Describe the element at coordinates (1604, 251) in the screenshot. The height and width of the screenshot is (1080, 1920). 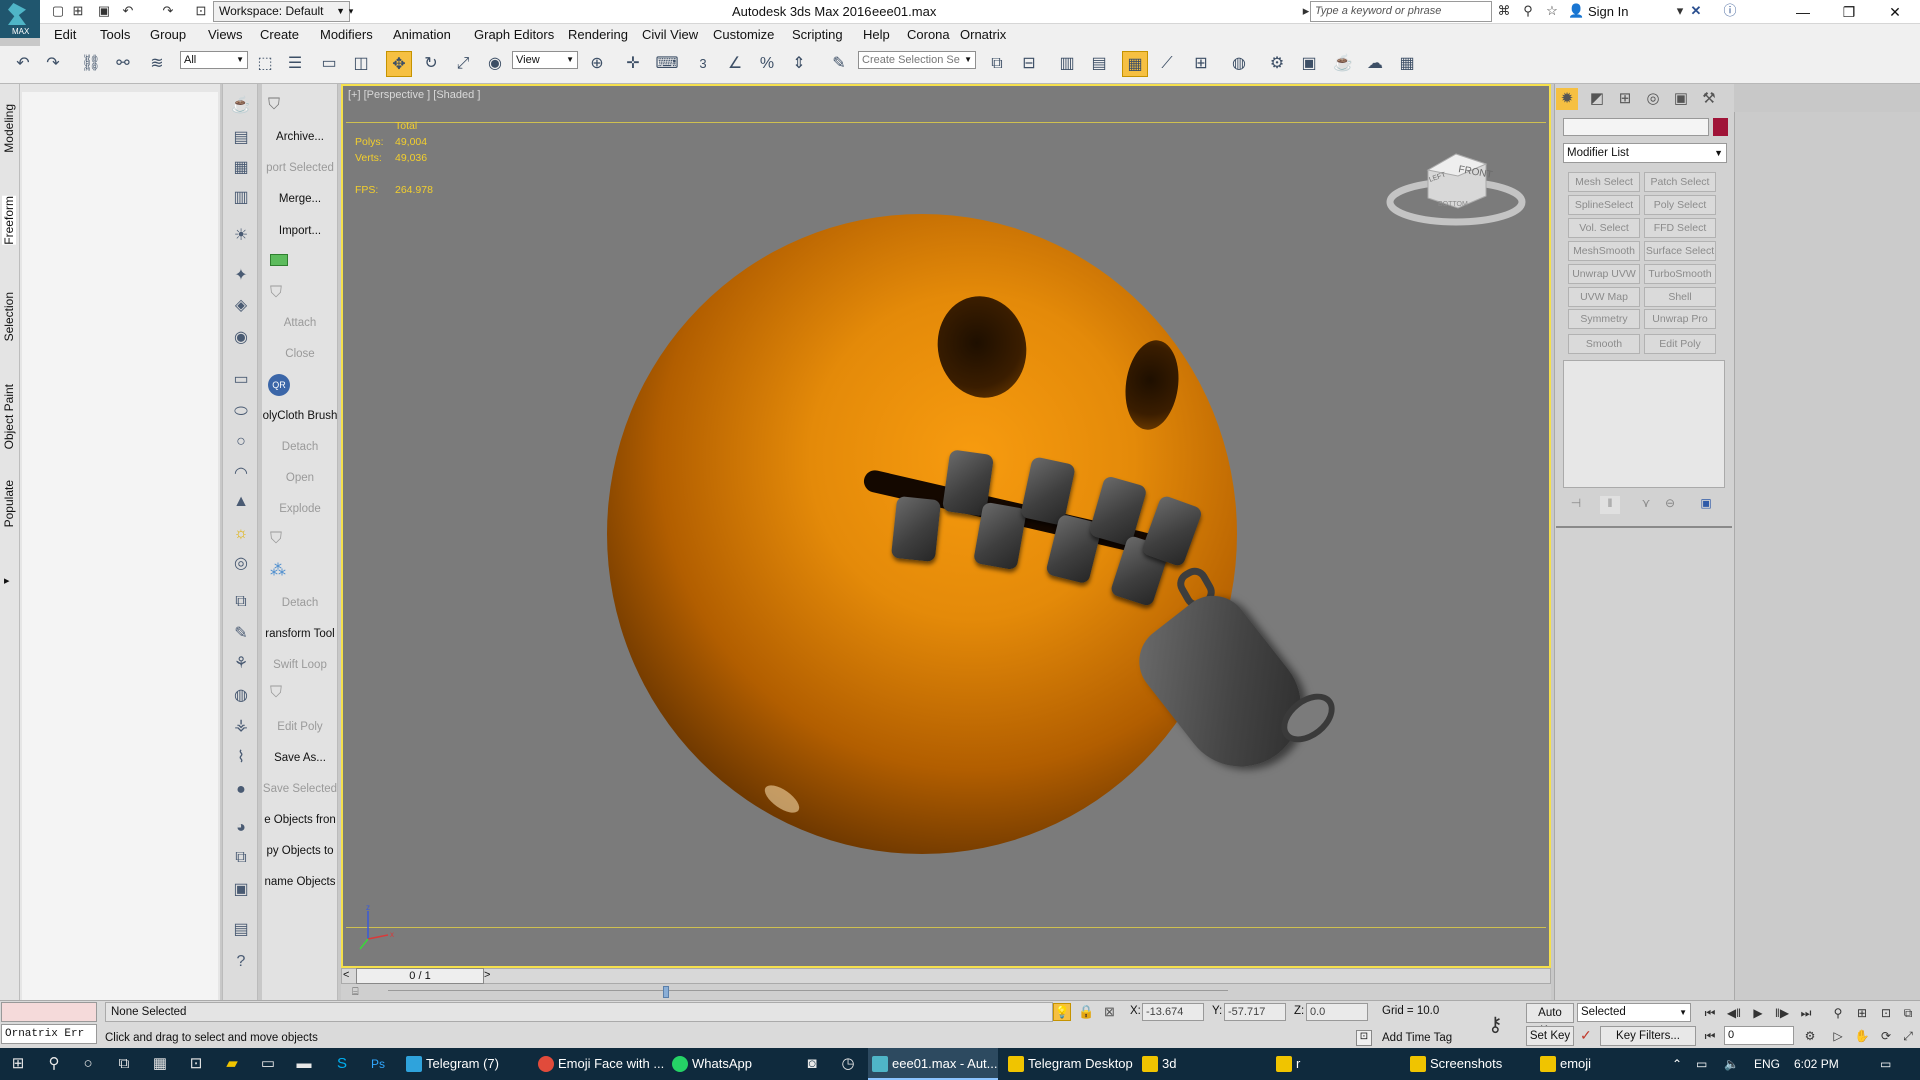
I see `mod-meshsmooth: MeshSmooth` at that location.